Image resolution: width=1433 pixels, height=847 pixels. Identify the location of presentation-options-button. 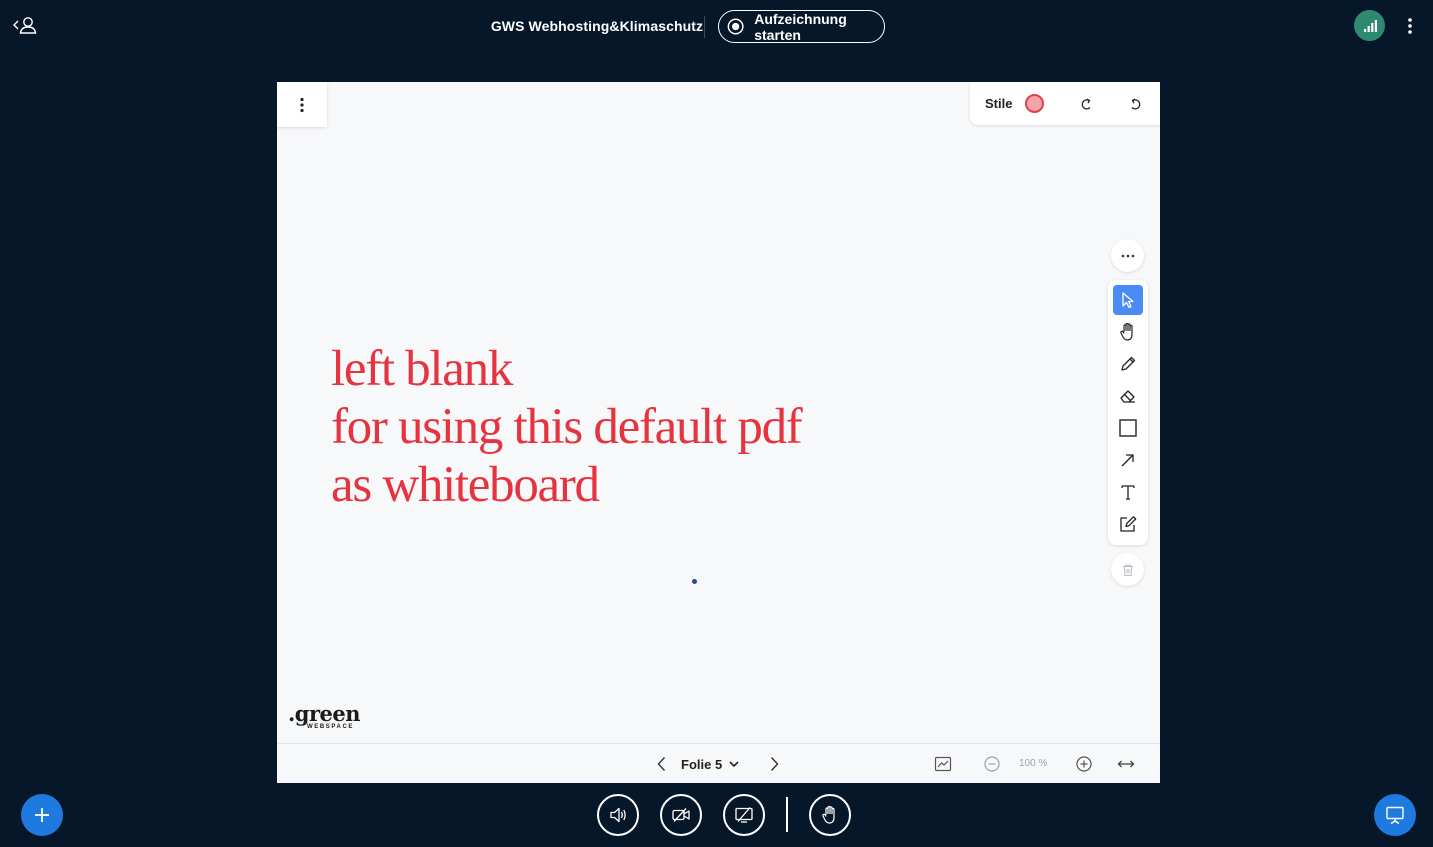
(302, 104).